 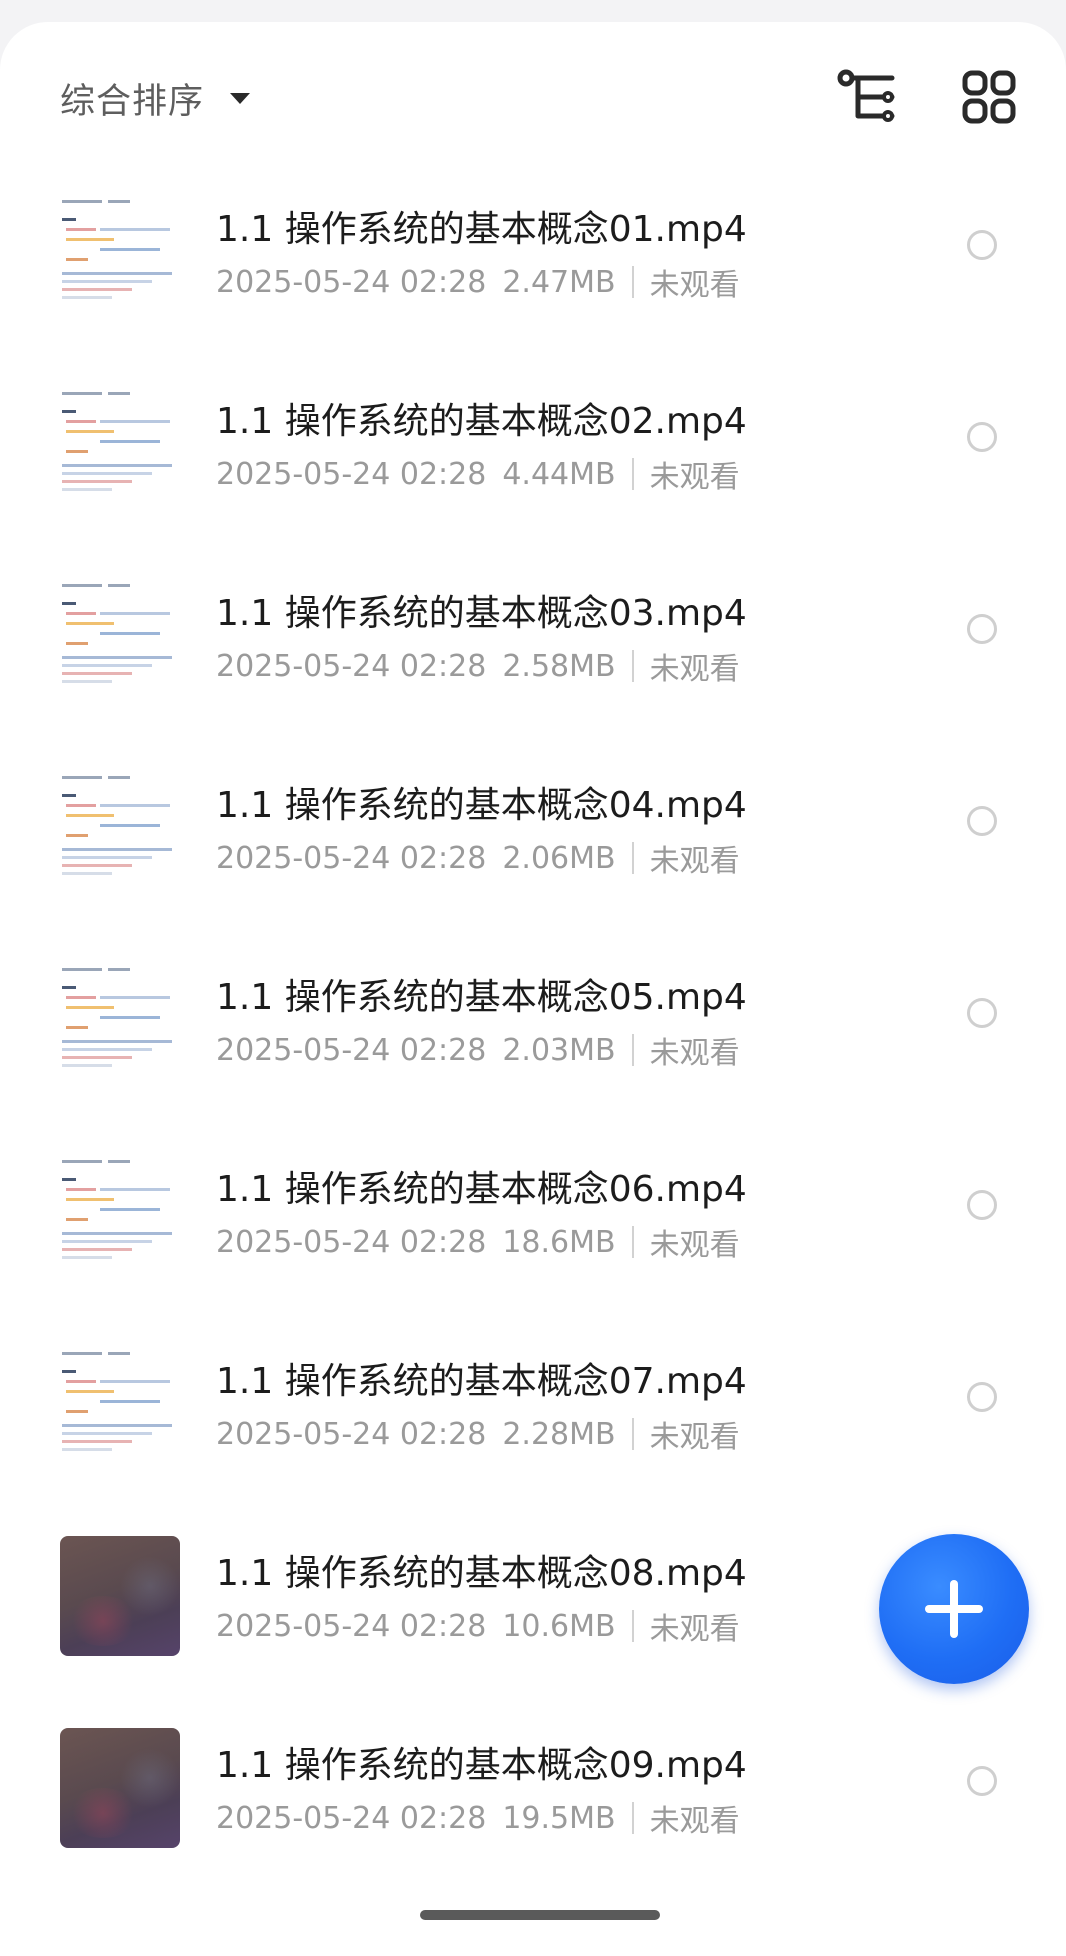 What do you see at coordinates (132, 101) in the screenshot?
I see `sort-label: 综合排序` at bounding box center [132, 101].